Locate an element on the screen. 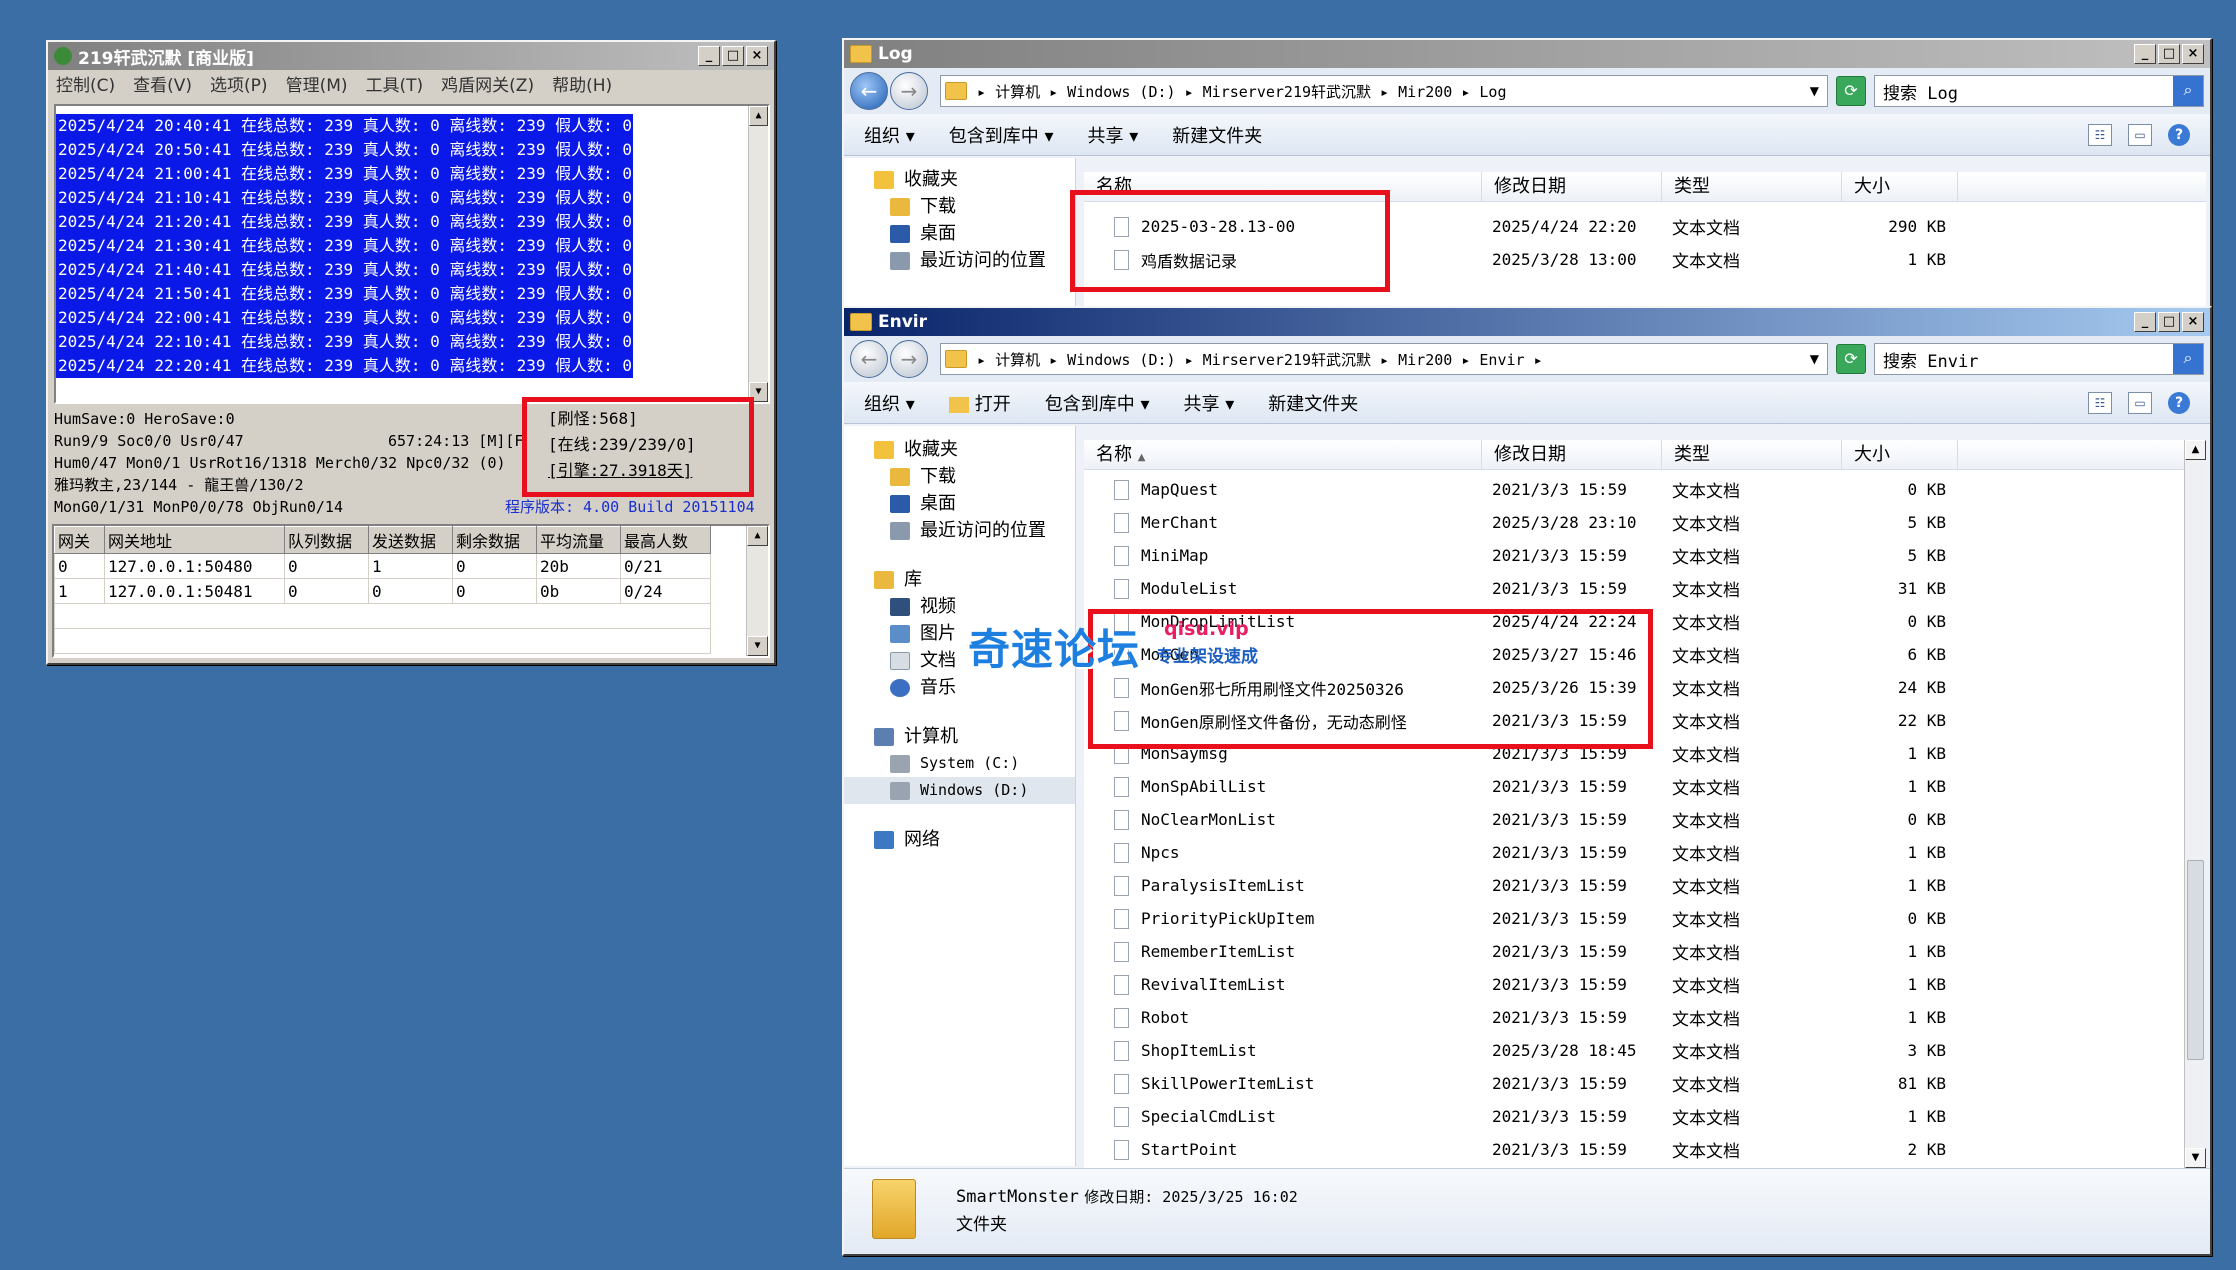 This screenshot has height=1270, width=2236. nav-drive-c: System (C:) is located at coordinates (959, 763).